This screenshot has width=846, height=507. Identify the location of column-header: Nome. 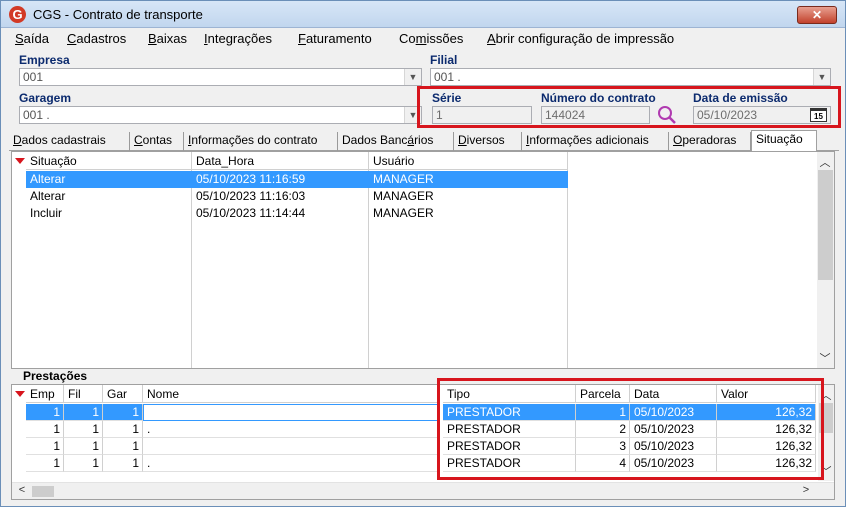
(291, 394).